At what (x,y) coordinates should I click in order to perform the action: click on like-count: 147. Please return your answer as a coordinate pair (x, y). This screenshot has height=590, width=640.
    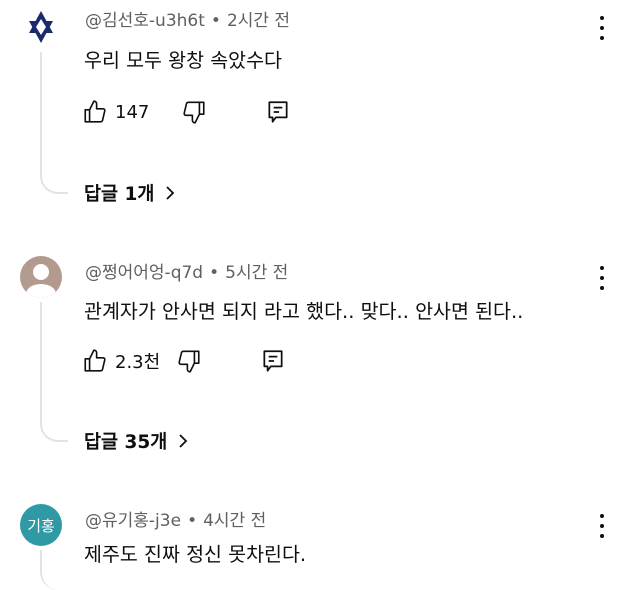
    Looking at the image, I should click on (132, 112).